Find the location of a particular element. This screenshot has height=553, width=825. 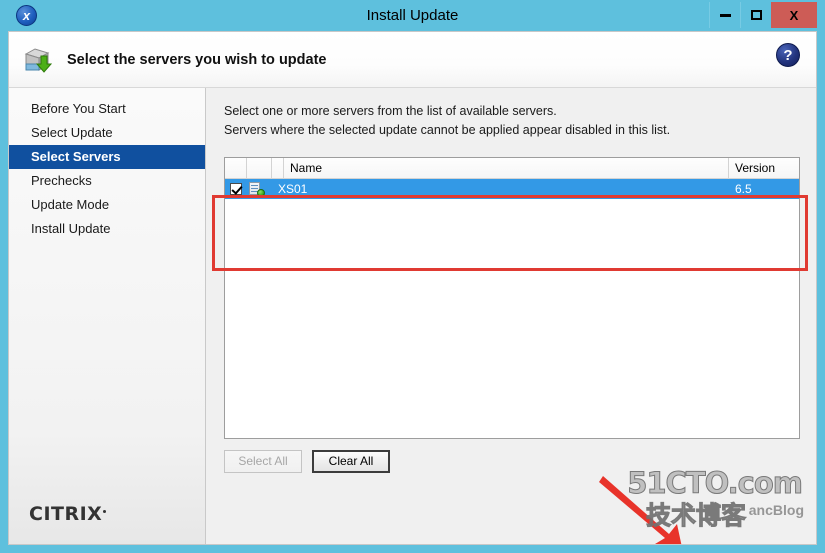

server-list-header: Name Version is located at coordinates (512, 168).